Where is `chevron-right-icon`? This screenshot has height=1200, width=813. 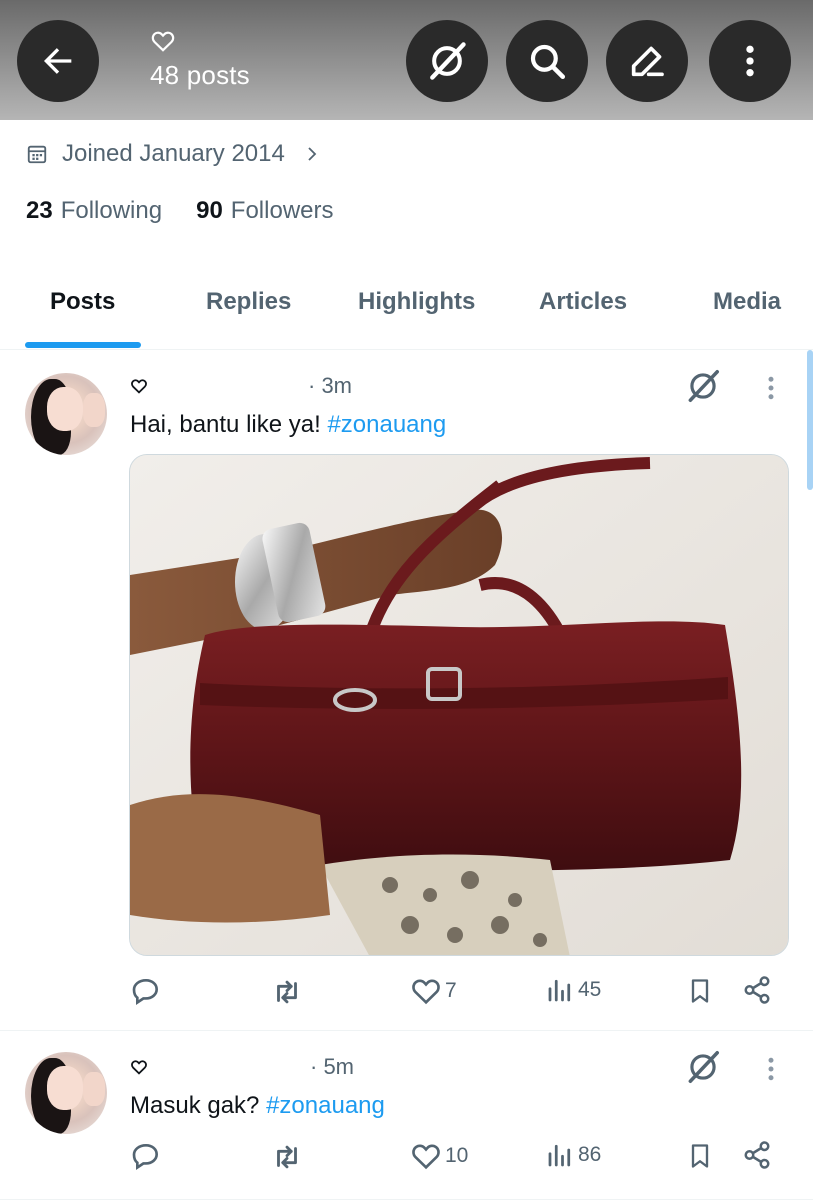
chevron-right-icon is located at coordinates (312, 154).